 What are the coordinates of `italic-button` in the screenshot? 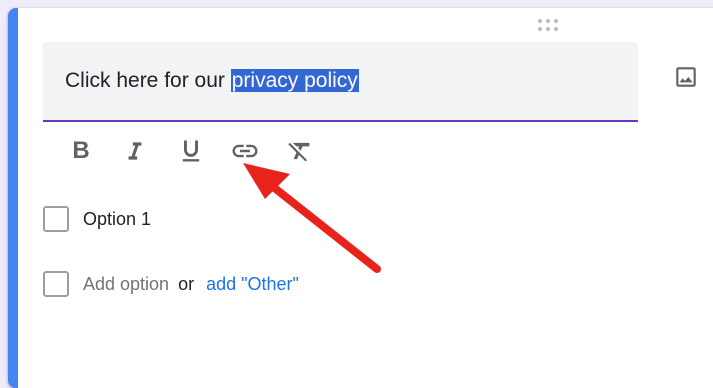 It's located at (135, 151).